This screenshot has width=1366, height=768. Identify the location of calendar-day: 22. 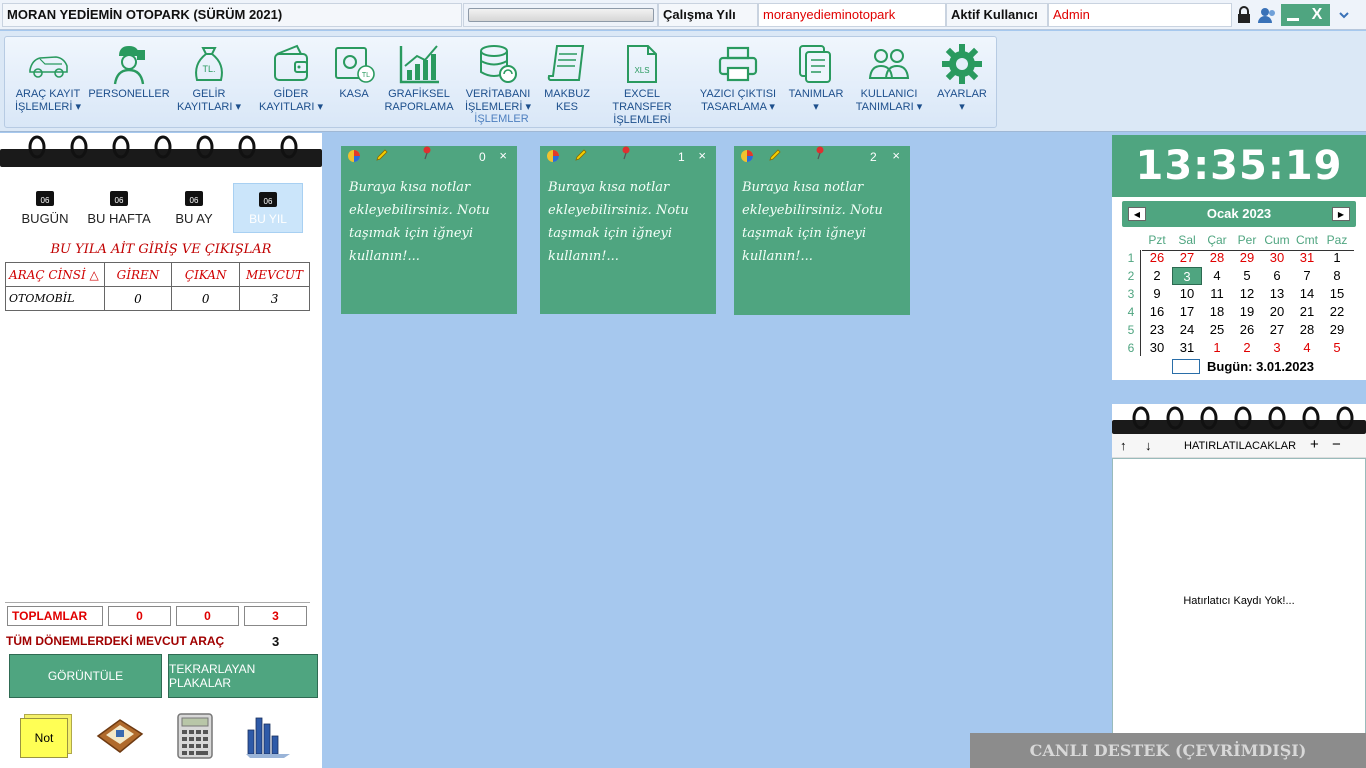
(1337, 312).